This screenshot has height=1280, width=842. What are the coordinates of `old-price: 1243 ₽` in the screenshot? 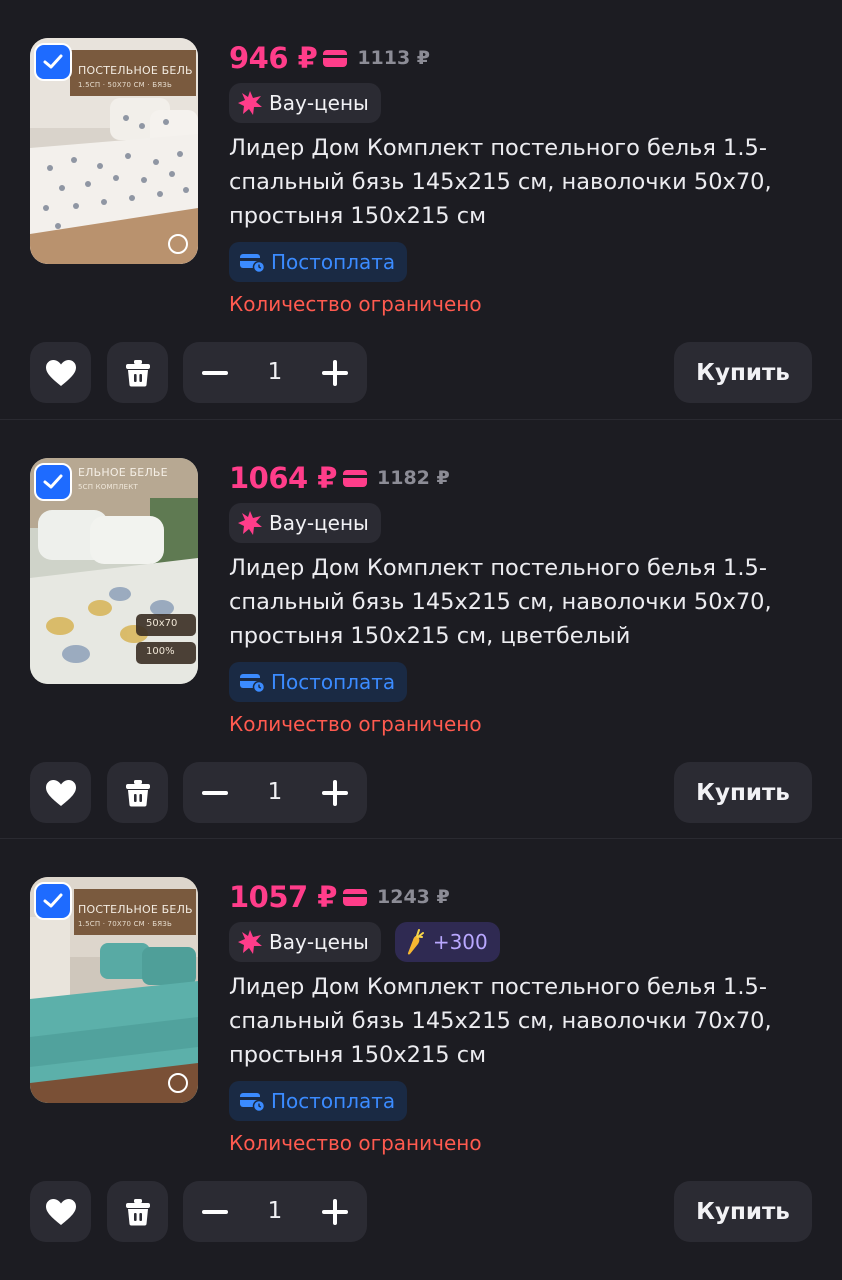 It's located at (413, 897).